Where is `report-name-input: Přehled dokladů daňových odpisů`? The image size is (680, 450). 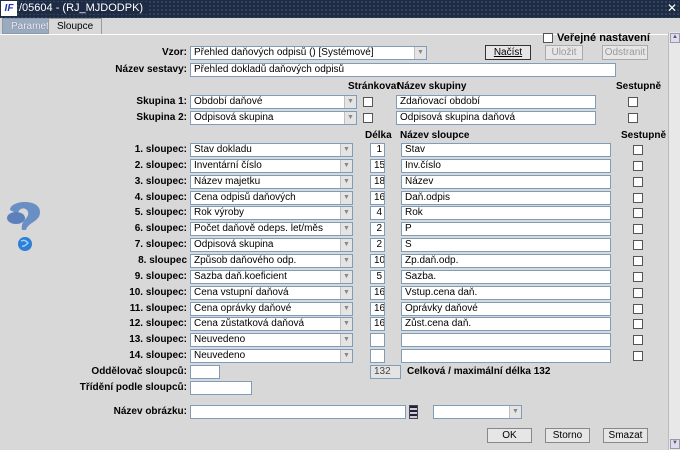
report-name-input: Přehled dokladů daňových odpisů is located at coordinates (403, 70).